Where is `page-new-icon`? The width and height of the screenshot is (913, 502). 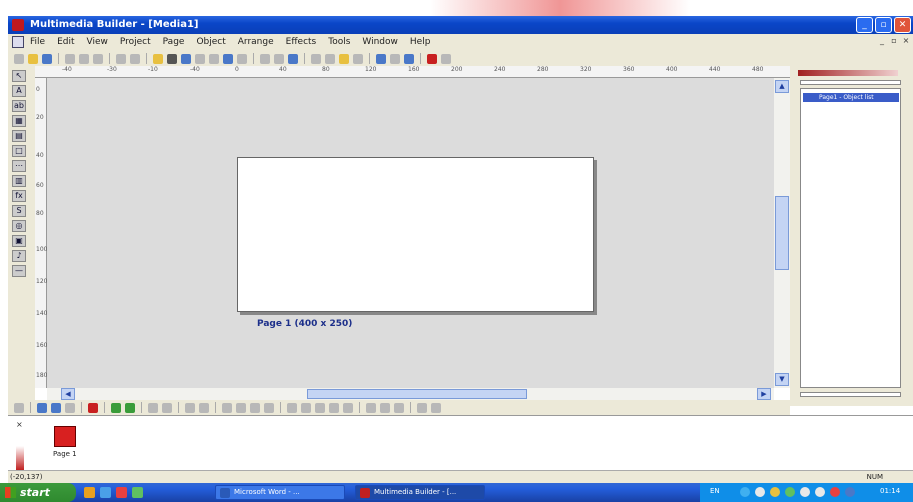
page-new-icon is located at coordinates (19, 407).